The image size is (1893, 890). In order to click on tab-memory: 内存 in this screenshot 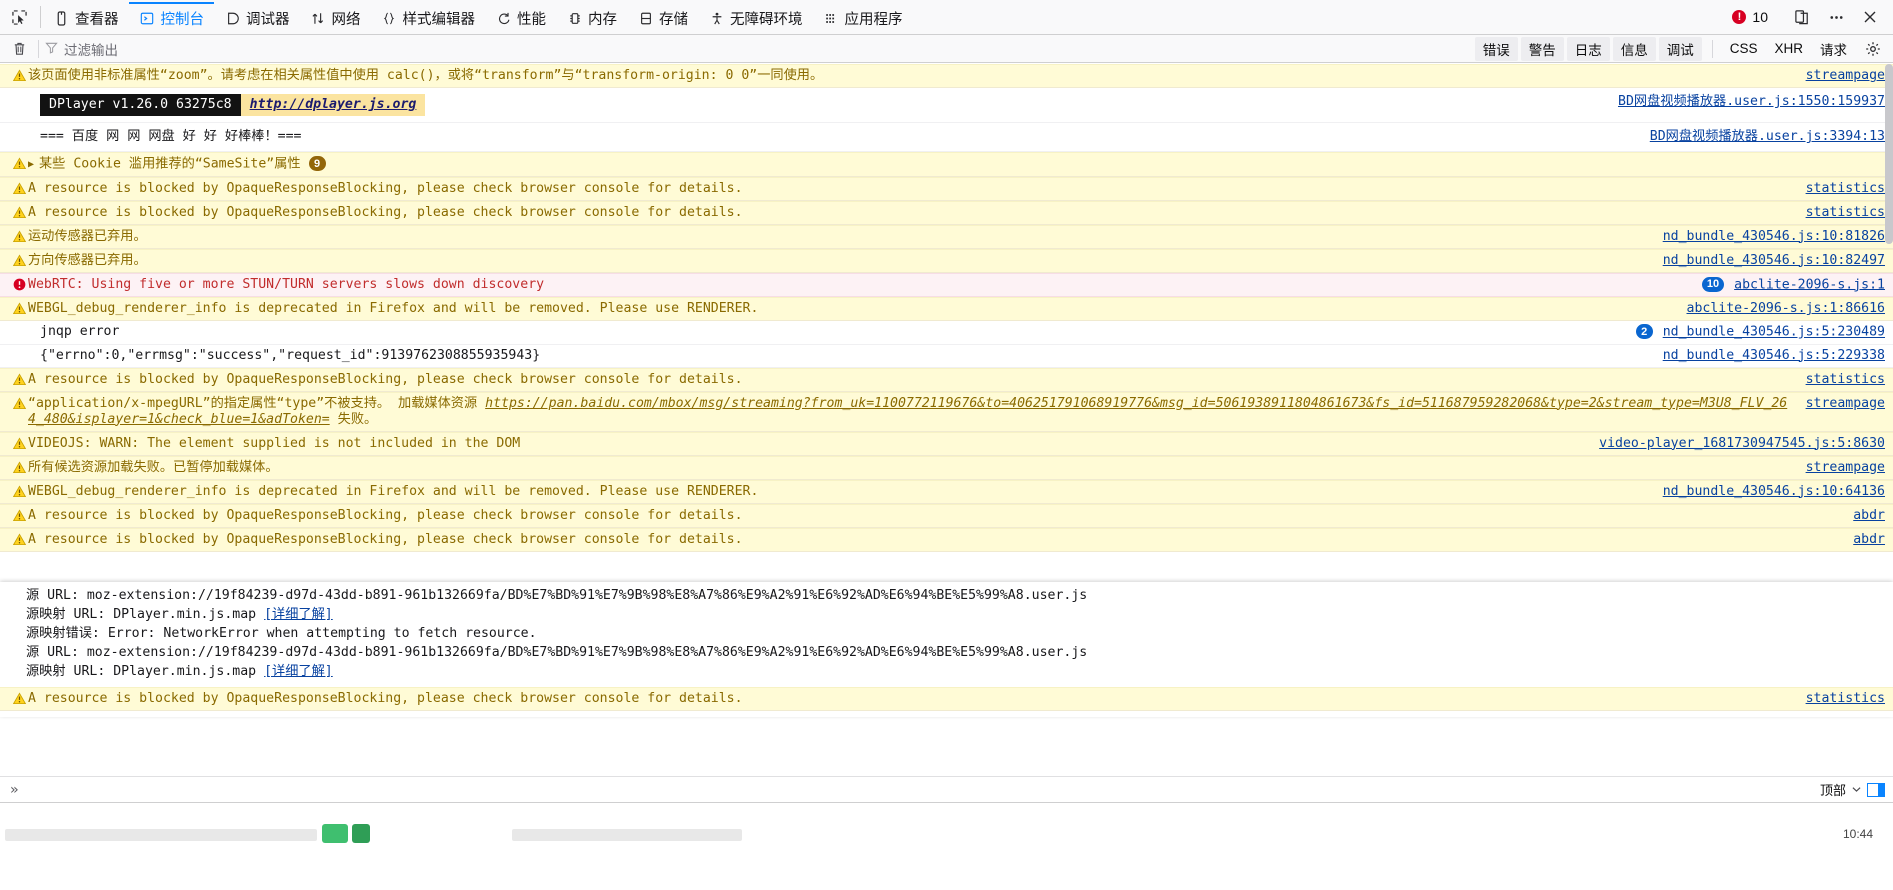, I will do `click(591, 17)`.